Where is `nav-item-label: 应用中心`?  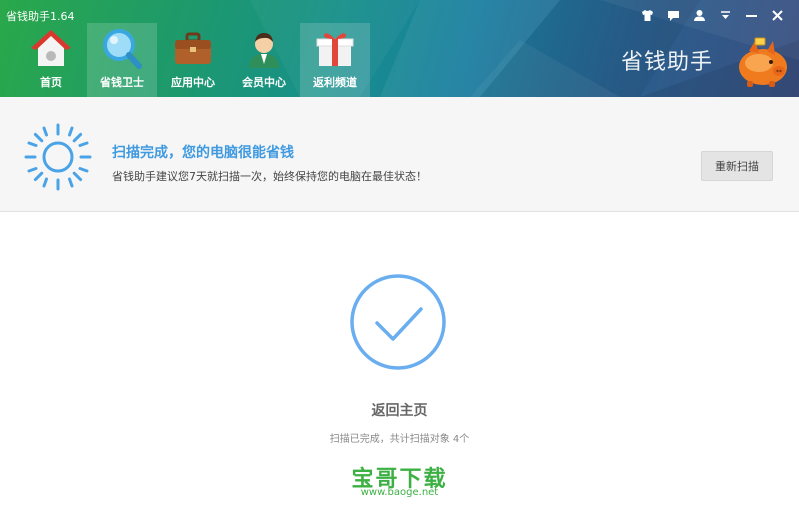
nav-item-label: 应用中心 is located at coordinates (193, 82).